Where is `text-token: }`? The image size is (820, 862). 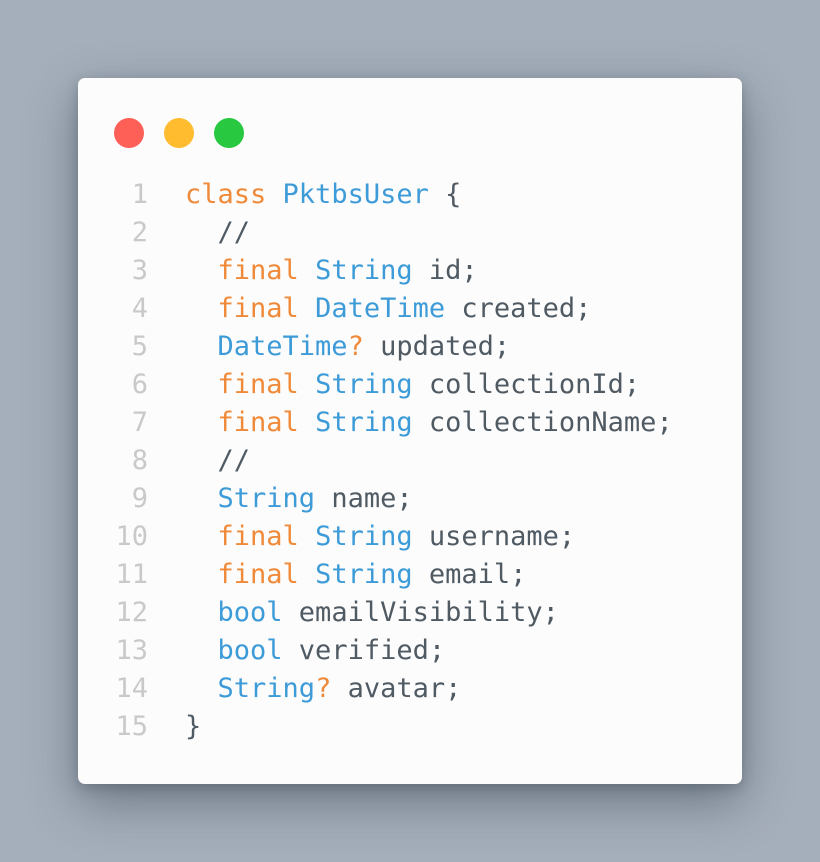
text-token: } is located at coordinates (193, 726).